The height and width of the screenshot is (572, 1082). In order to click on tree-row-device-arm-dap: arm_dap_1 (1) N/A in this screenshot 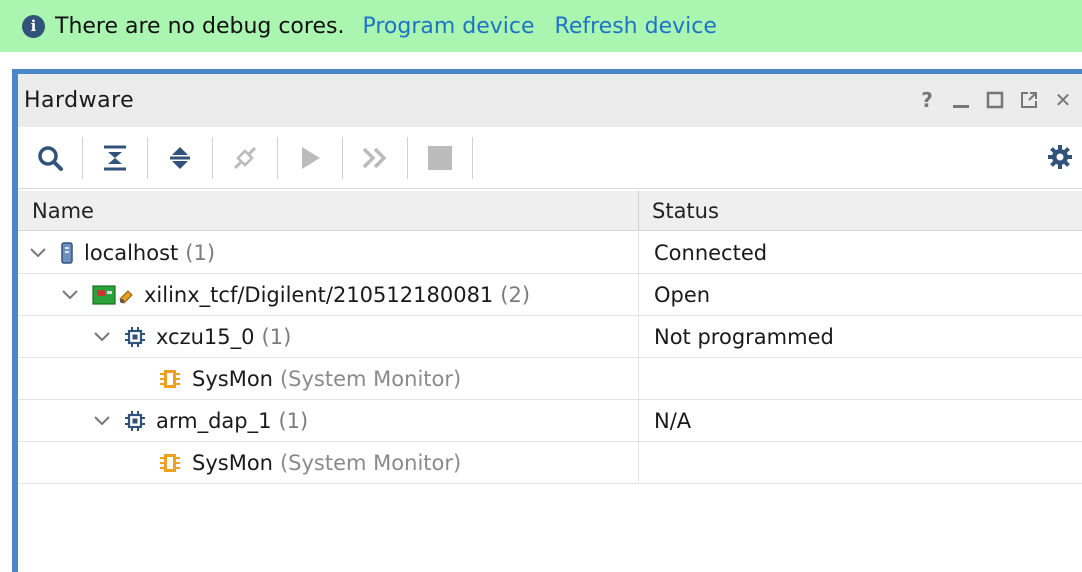, I will do `click(550, 421)`.